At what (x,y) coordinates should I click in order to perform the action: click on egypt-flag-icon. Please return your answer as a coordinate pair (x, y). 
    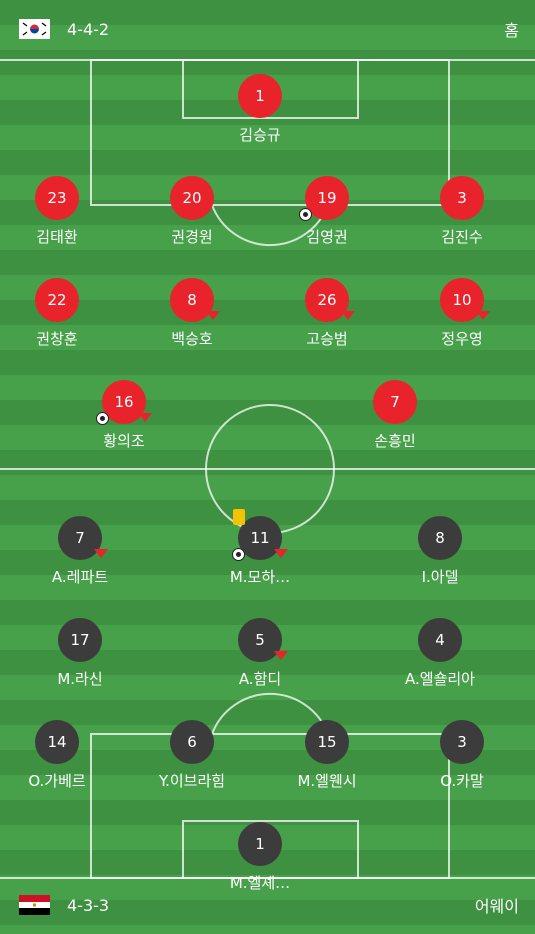
    Looking at the image, I should click on (34, 905).